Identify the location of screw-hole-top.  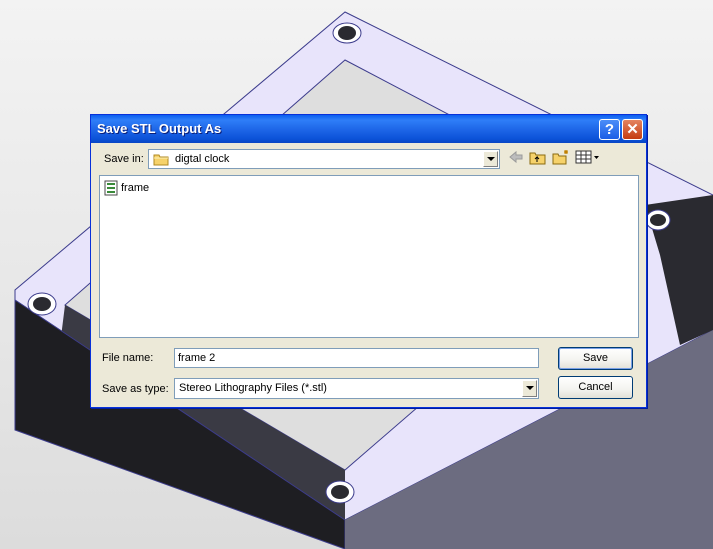
(347, 33).